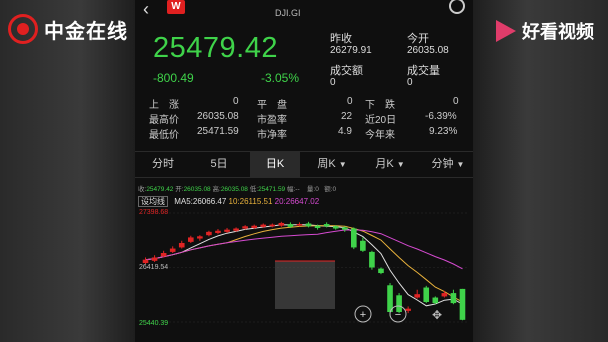 The width and height of the screenshot is (608, 342). What do you see at coordinates (86, 31) in the screenshot?
I see `watermark-left-text: 中金在线` at bounding box center [86, 31].